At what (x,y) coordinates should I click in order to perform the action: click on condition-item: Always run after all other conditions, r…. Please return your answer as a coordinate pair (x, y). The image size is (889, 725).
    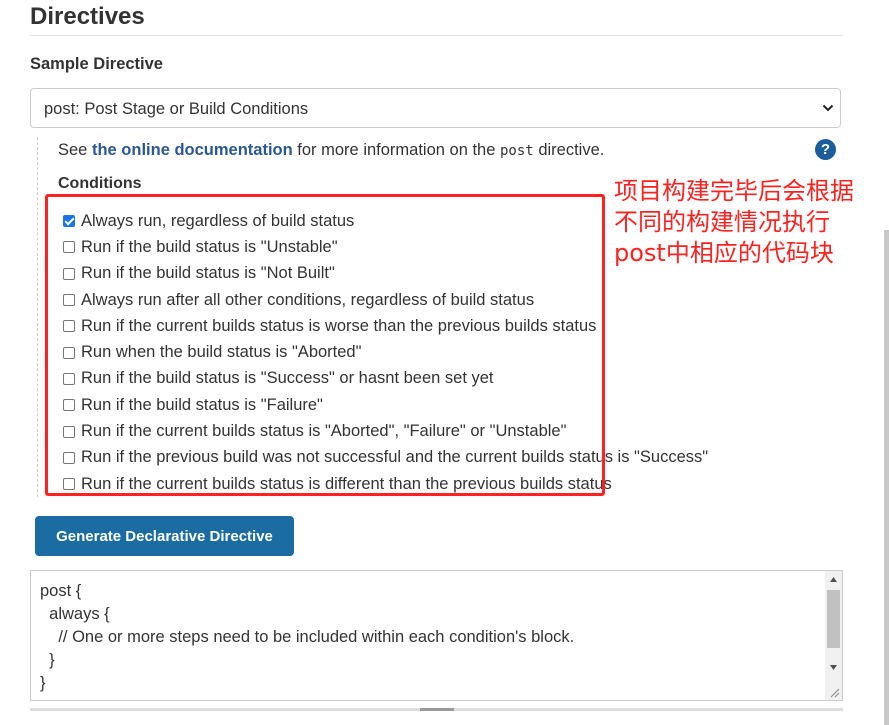
    Looking at the image, I should click on (385, 300).